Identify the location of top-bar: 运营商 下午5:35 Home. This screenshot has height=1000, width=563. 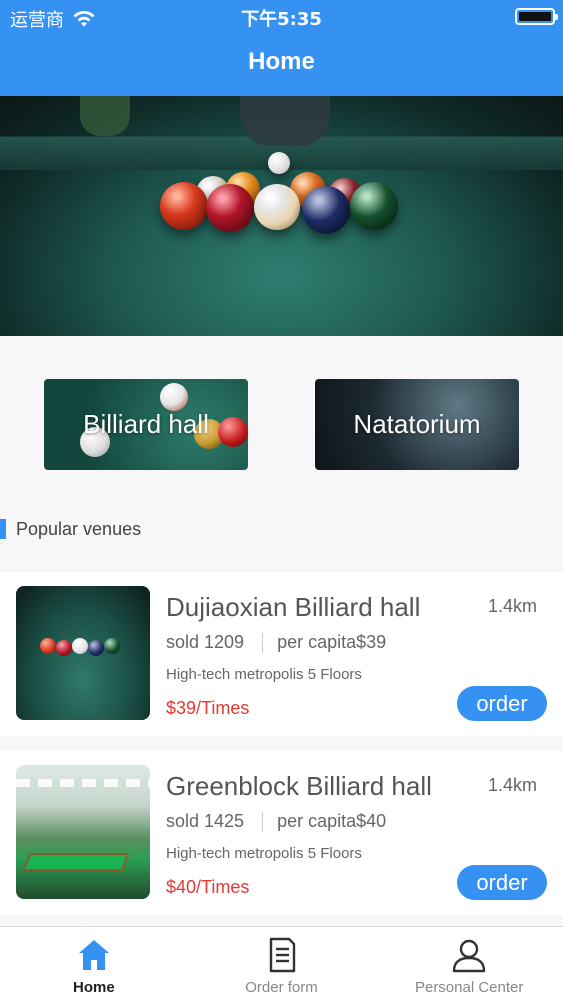
(281, 48).